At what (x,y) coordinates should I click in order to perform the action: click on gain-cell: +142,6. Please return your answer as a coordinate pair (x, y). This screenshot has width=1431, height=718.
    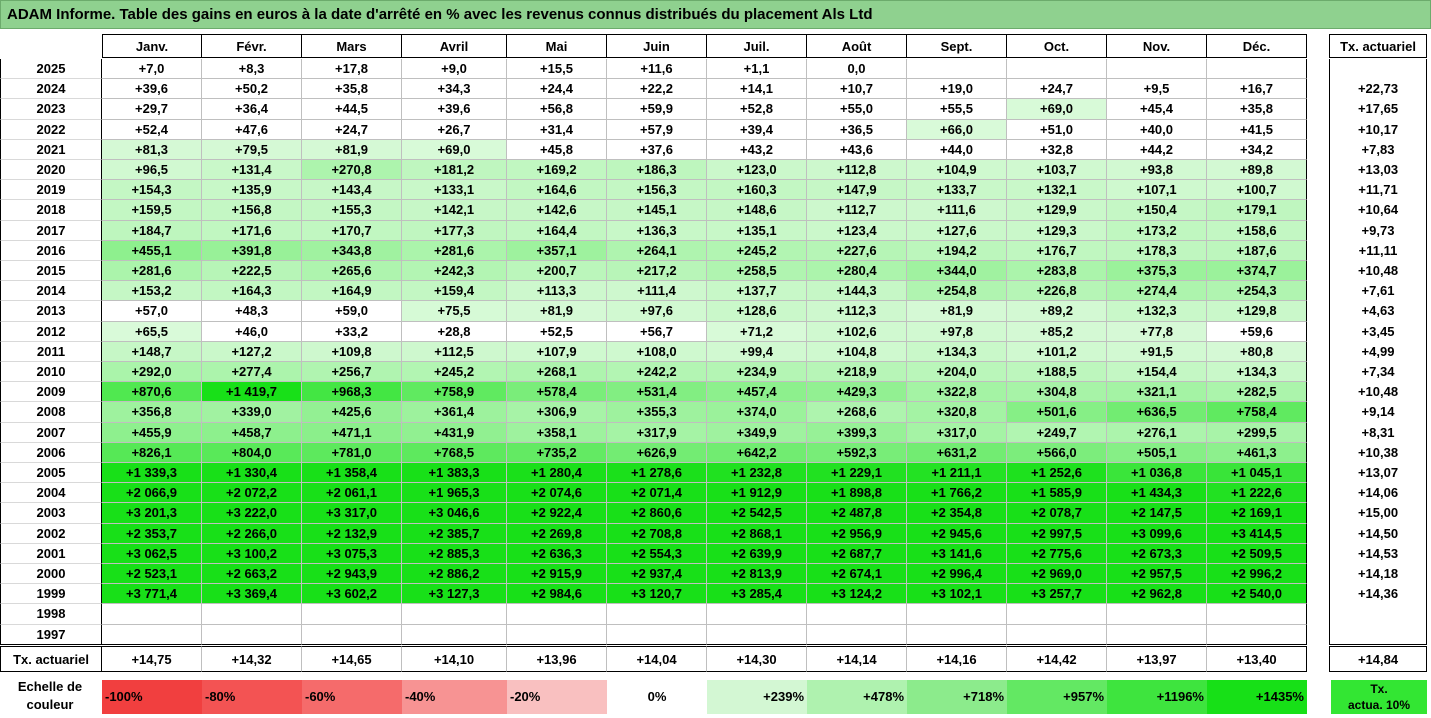
    Looking at the image, I should click on (557, 210).